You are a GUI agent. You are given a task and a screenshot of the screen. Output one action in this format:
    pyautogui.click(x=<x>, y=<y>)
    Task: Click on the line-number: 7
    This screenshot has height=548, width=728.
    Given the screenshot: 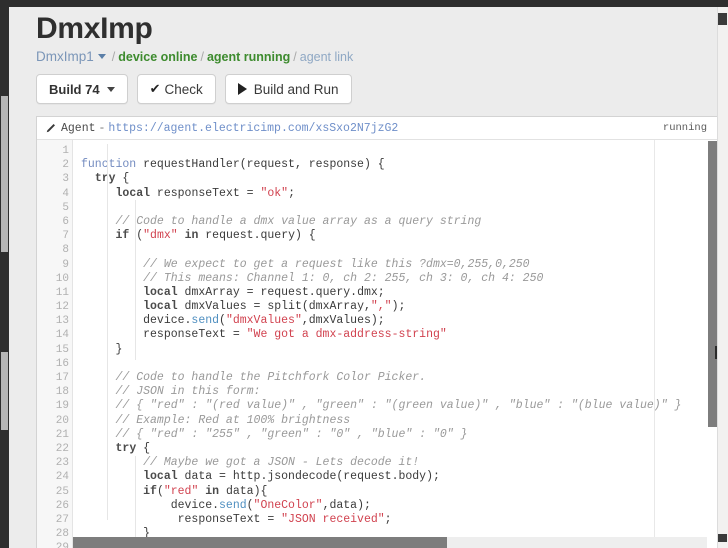 What is the action you would take?
    pyautogui.click(x=59, y=236)
    